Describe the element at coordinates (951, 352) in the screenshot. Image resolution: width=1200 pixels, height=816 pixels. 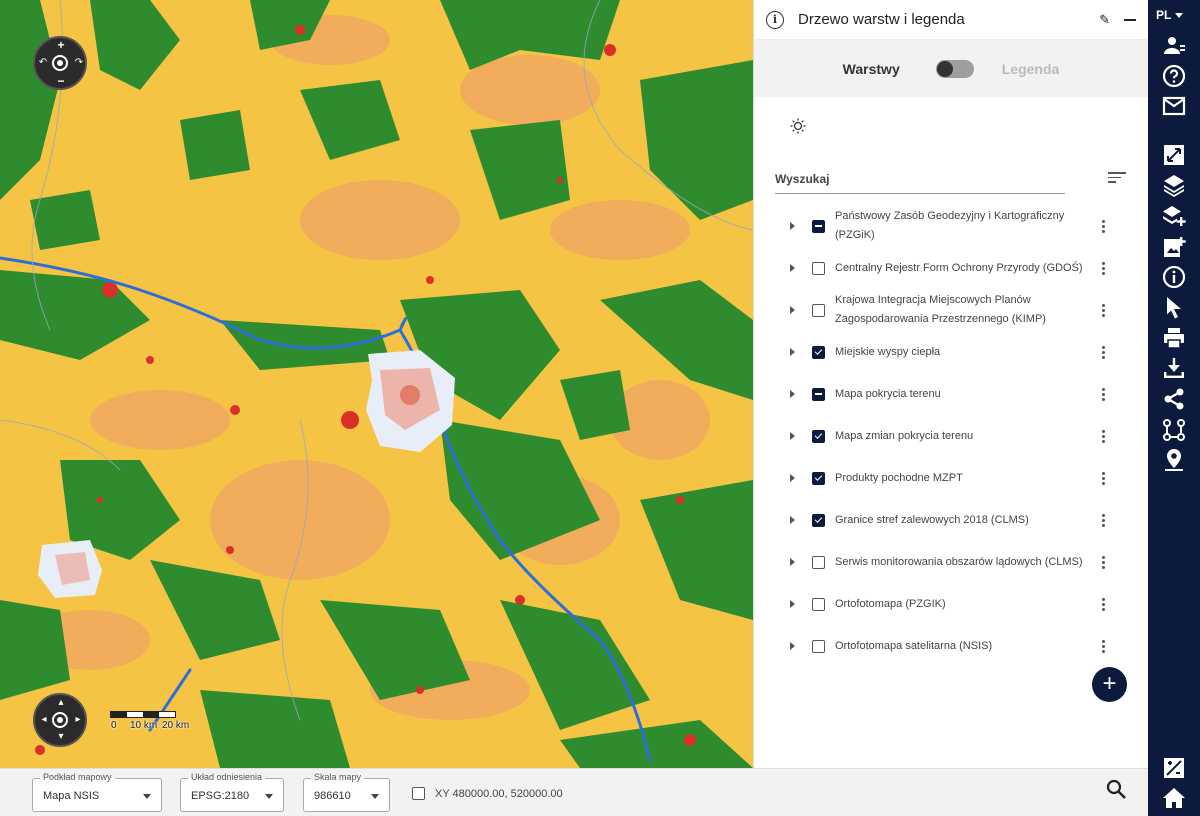
I see `layer-item: Miejskie wyspy ciepła` at that location.